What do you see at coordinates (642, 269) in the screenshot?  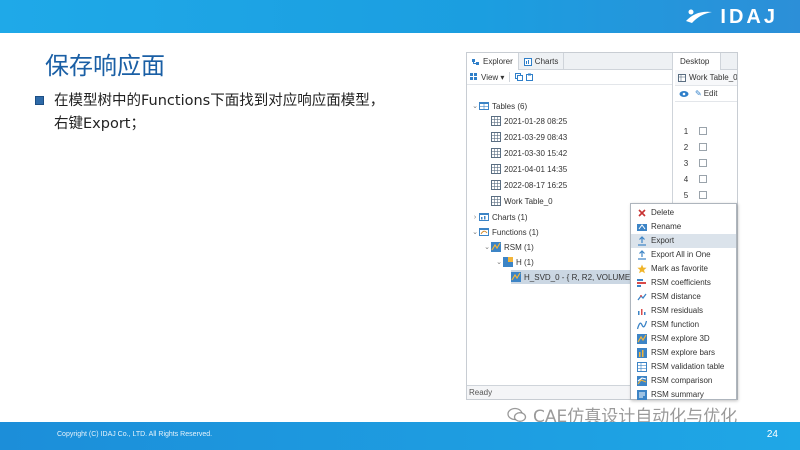 I see `star-icon` at bounding box center [642, 269].